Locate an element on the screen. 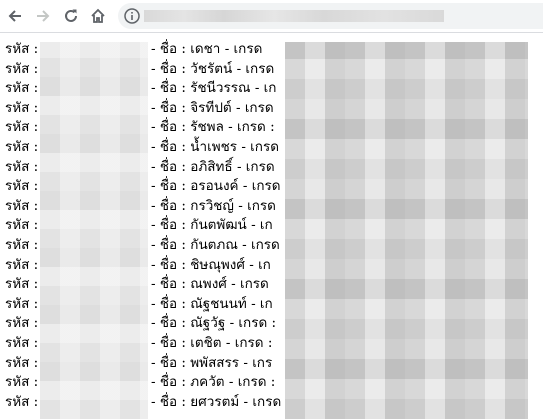  student-name: อภิสิทธิ์ is located at coordinates (211, 166).